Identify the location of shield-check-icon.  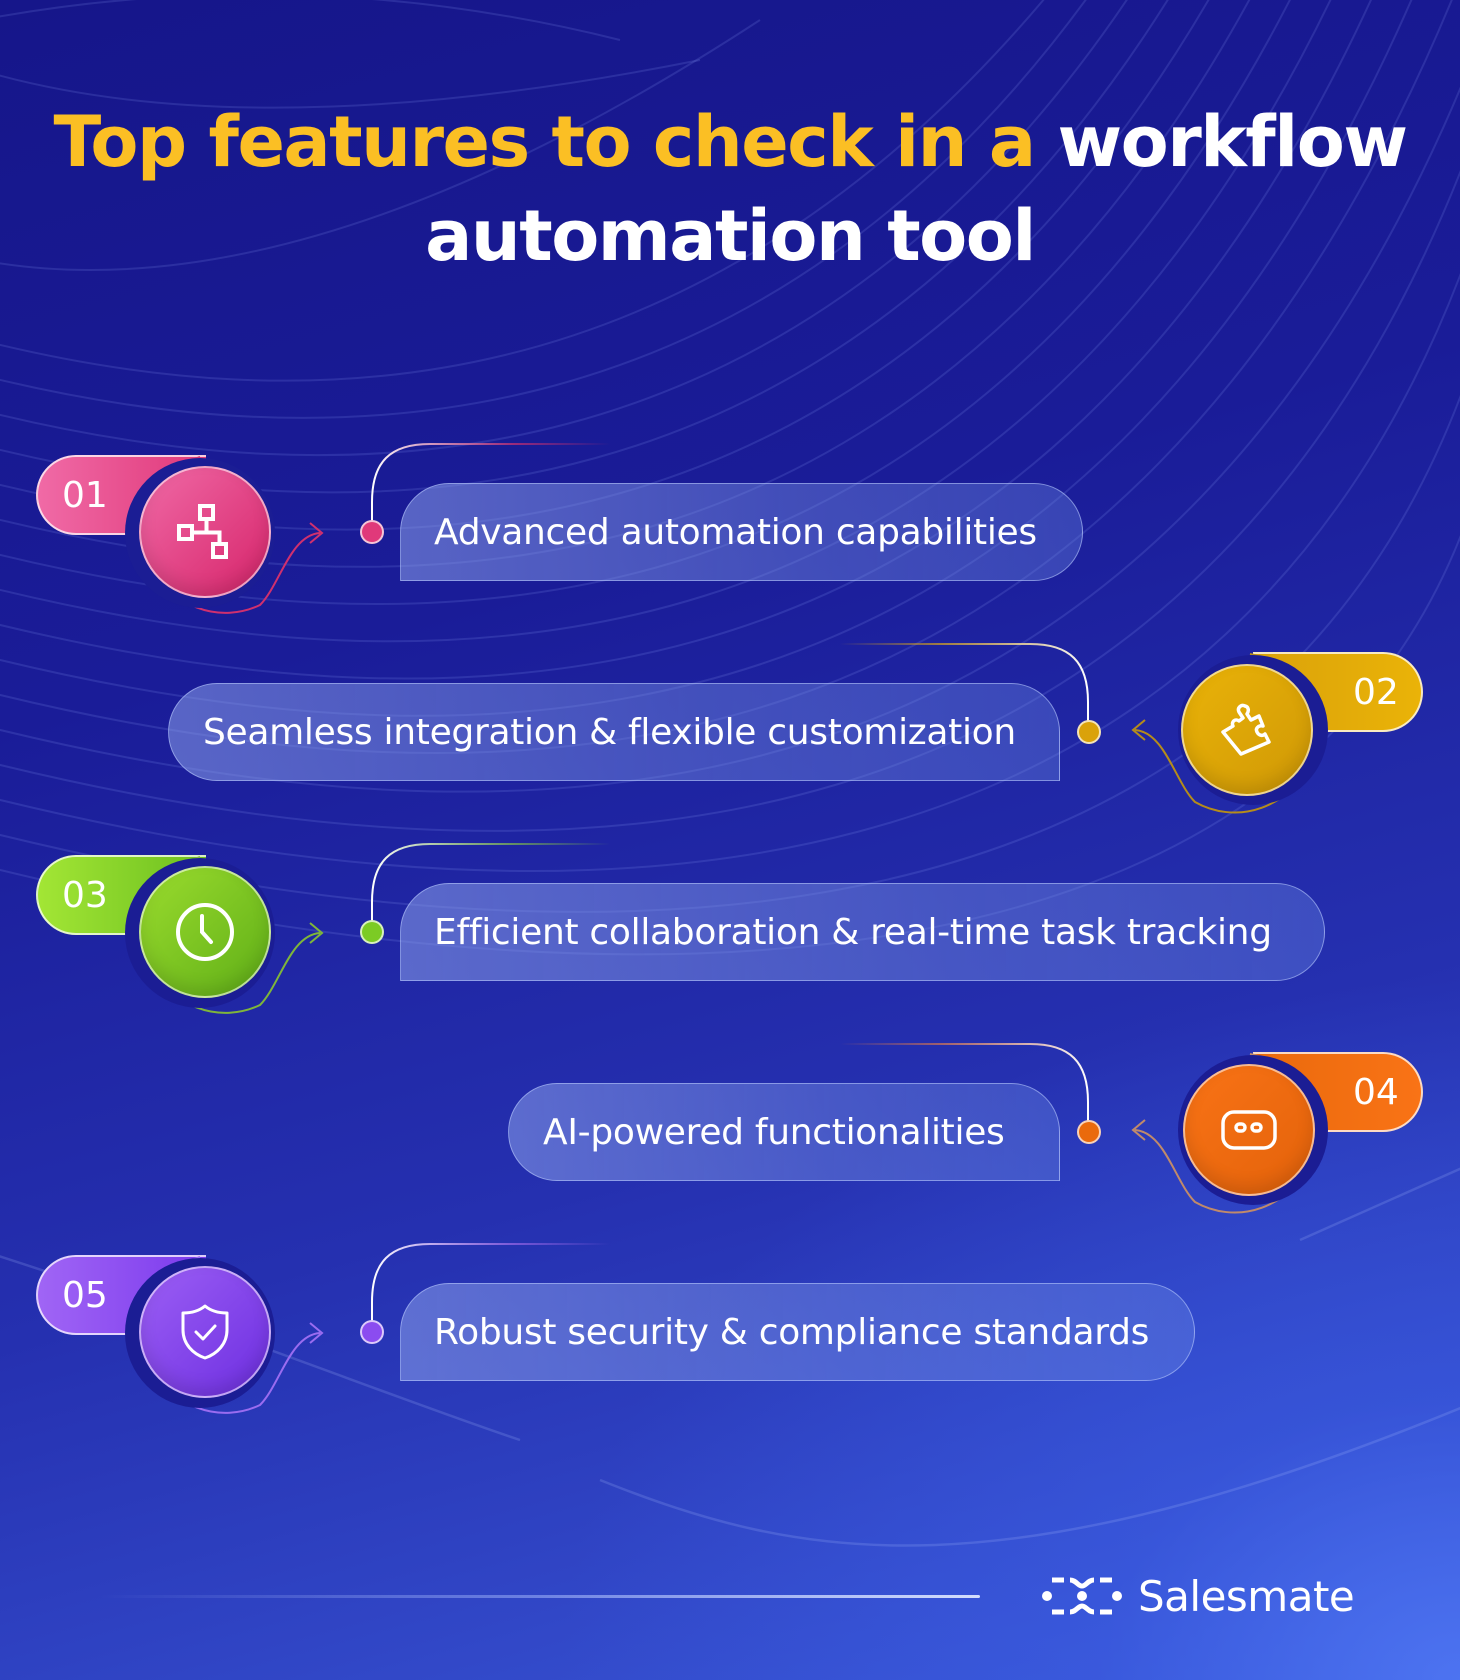
(205, 1332).